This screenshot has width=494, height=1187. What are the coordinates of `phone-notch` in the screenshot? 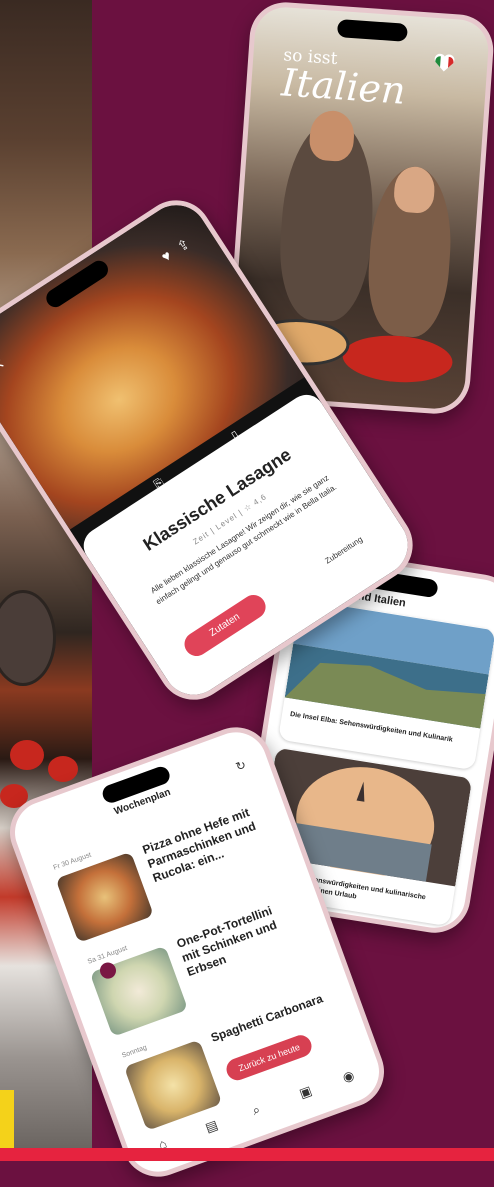 It's located at (372, 30).